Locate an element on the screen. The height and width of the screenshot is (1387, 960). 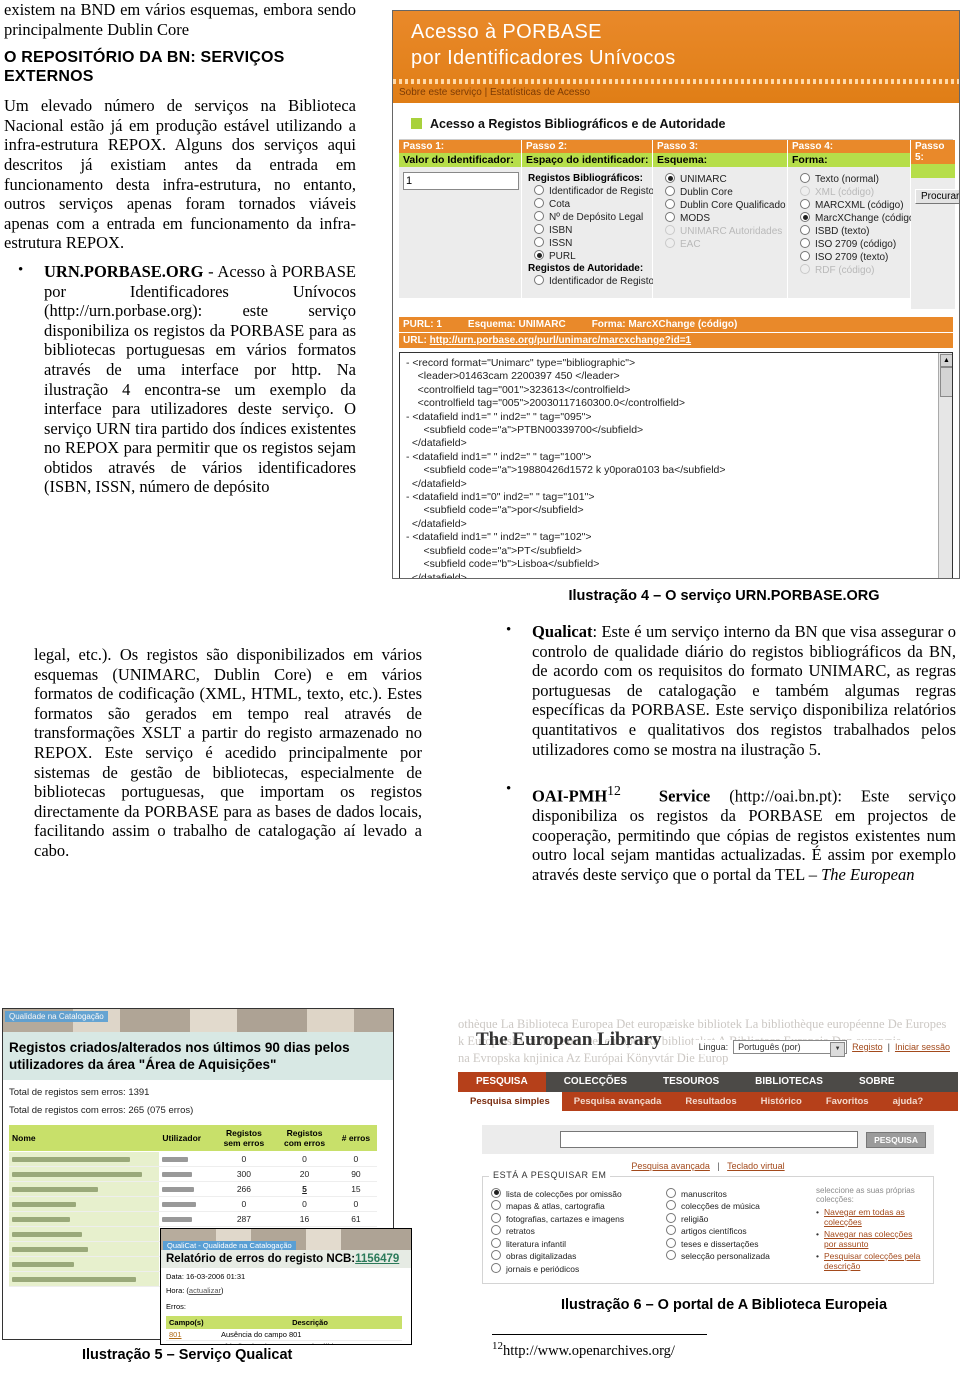
search-input is located at coordinates (709, 1139).